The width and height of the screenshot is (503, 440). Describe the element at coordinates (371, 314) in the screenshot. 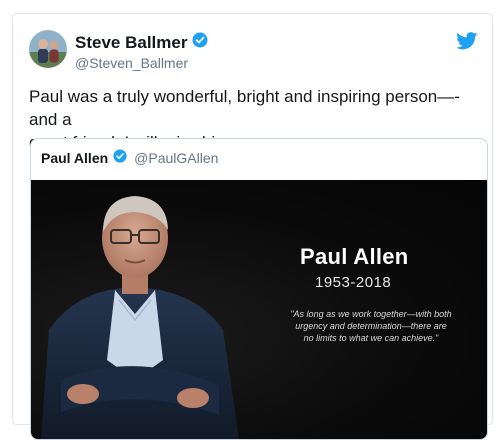

I see `memorial-quote-line-1: "As long as we work together—with both` at that location.